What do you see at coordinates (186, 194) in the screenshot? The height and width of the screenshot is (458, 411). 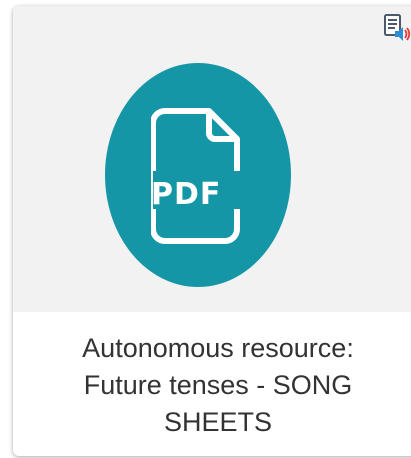 I see `file-type-label: PDF` at bounding box center [186, 194].